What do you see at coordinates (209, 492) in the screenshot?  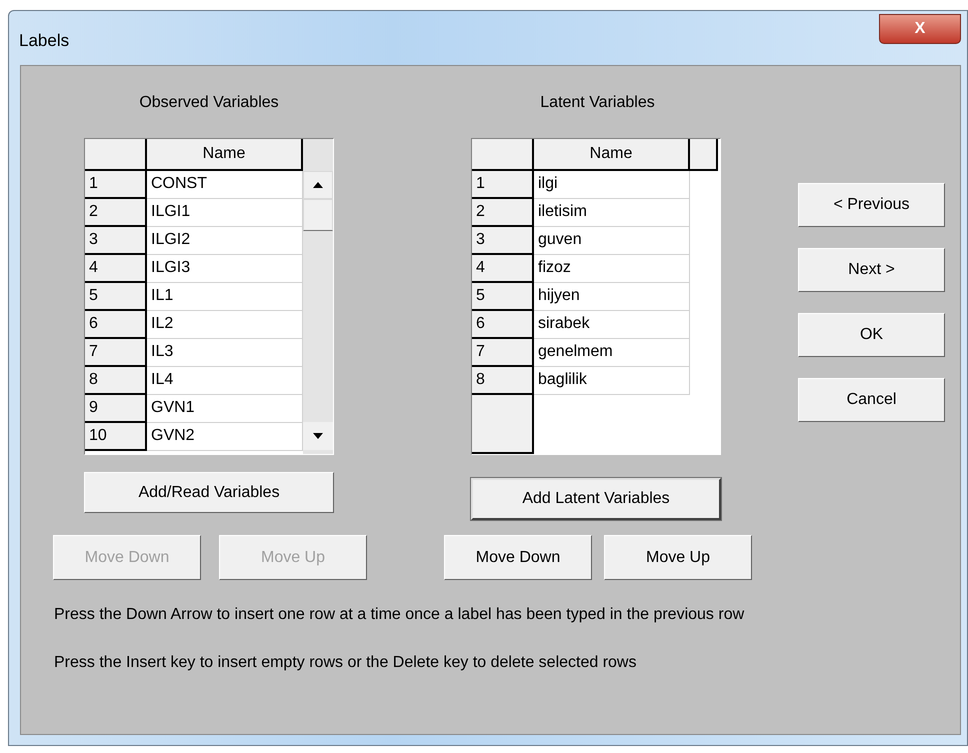 I see `dialog-button: Add/Read Variables` at bounding box center [209, 492].